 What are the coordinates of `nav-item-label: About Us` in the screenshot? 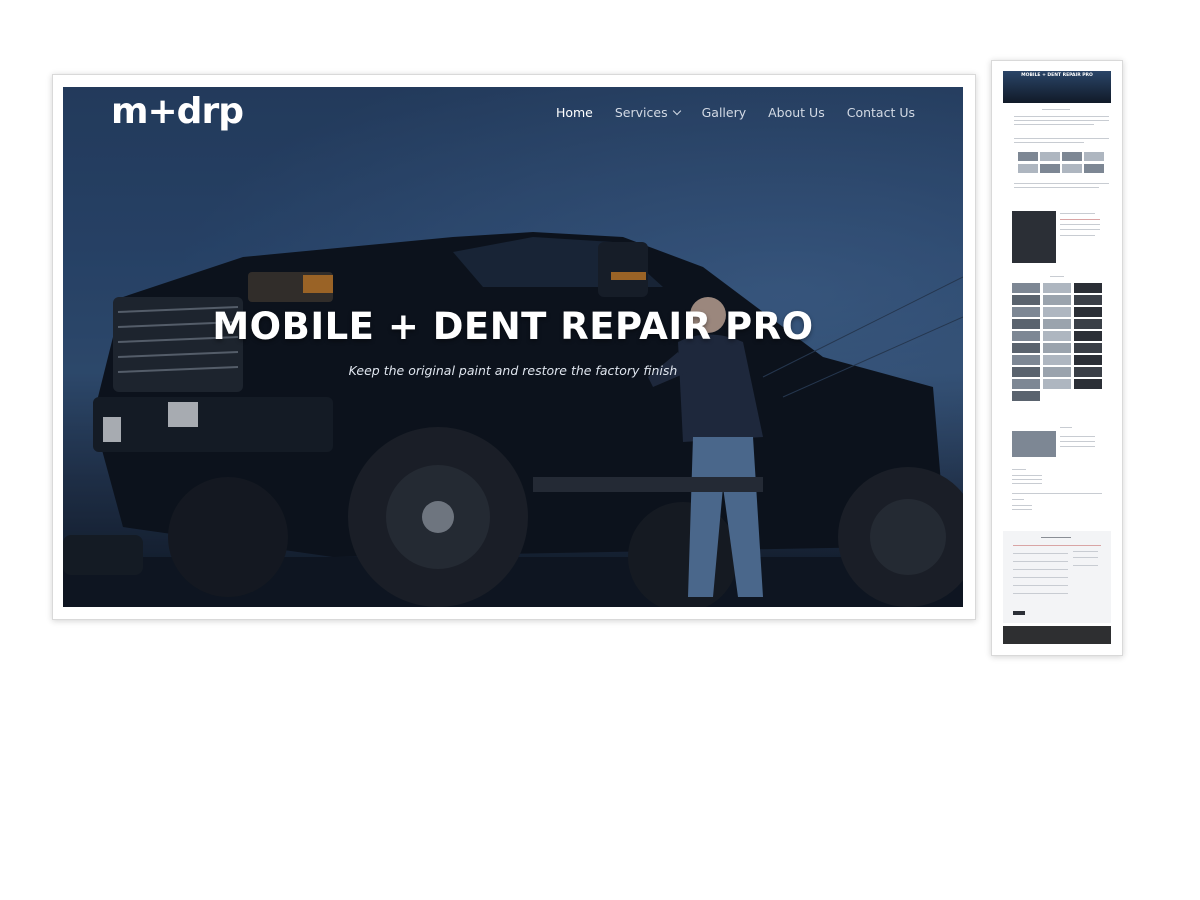 It's located at (796, 112).